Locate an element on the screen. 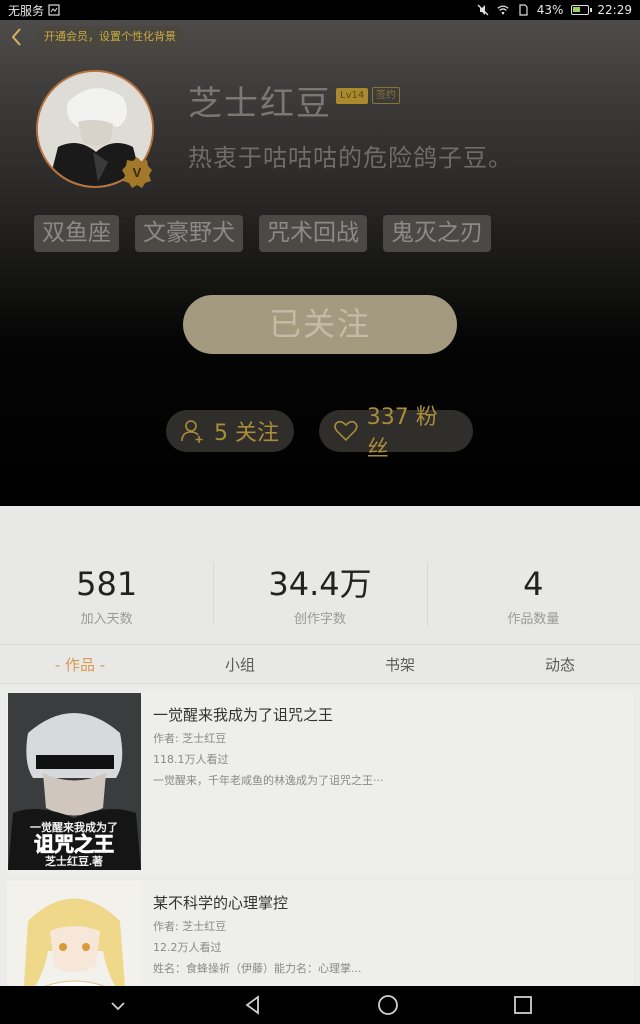 The image size is (640, 1024). verified-v-badge-icon: V is located at coordinates (137, 172).